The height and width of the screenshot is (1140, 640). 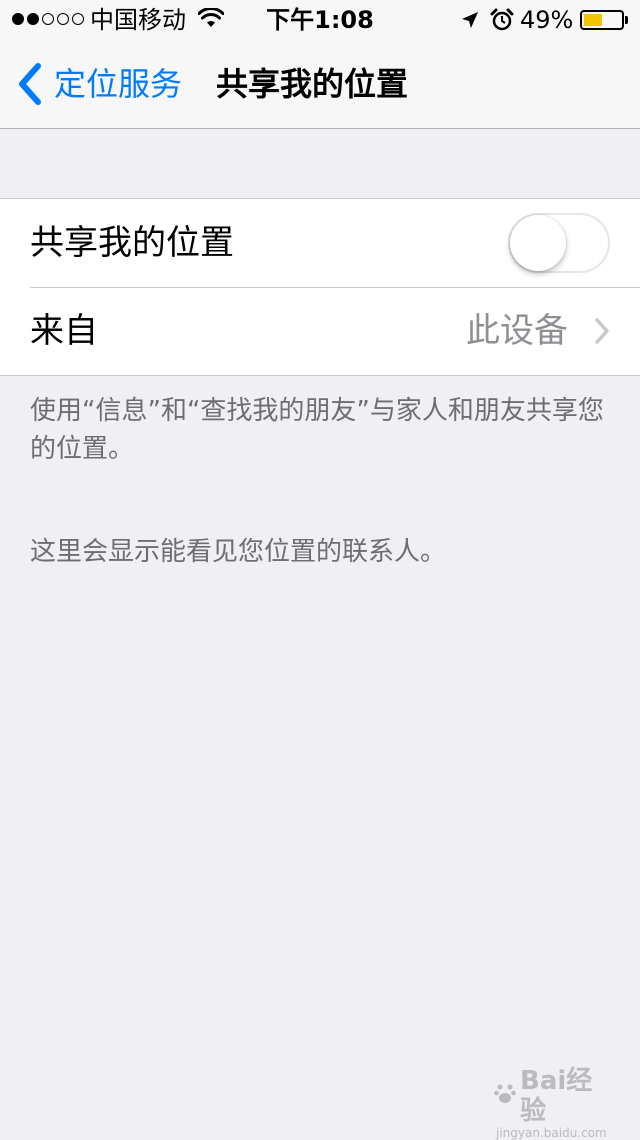 I want to click on location-arrow-icon, so click(x=470, y=22).